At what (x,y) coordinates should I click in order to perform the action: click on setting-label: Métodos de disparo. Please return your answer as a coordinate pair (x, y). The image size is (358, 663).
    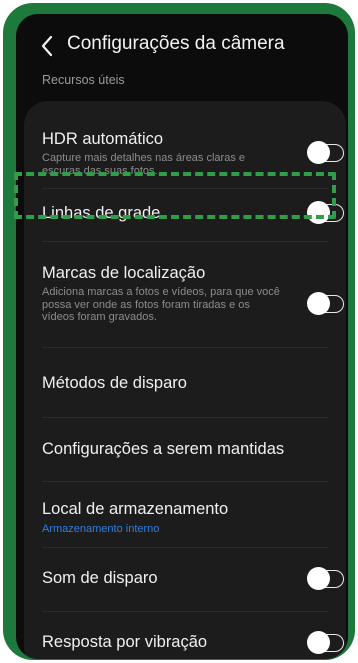
    Looking at the image, I should click on (114, 383).